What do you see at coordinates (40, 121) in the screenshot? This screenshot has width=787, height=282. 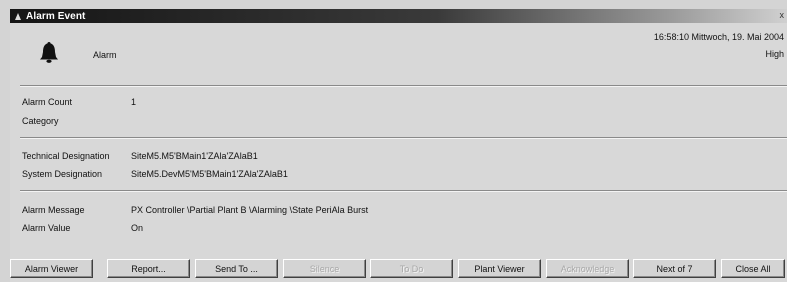 I see `category-label: Category` at bounding box center [40, 121].